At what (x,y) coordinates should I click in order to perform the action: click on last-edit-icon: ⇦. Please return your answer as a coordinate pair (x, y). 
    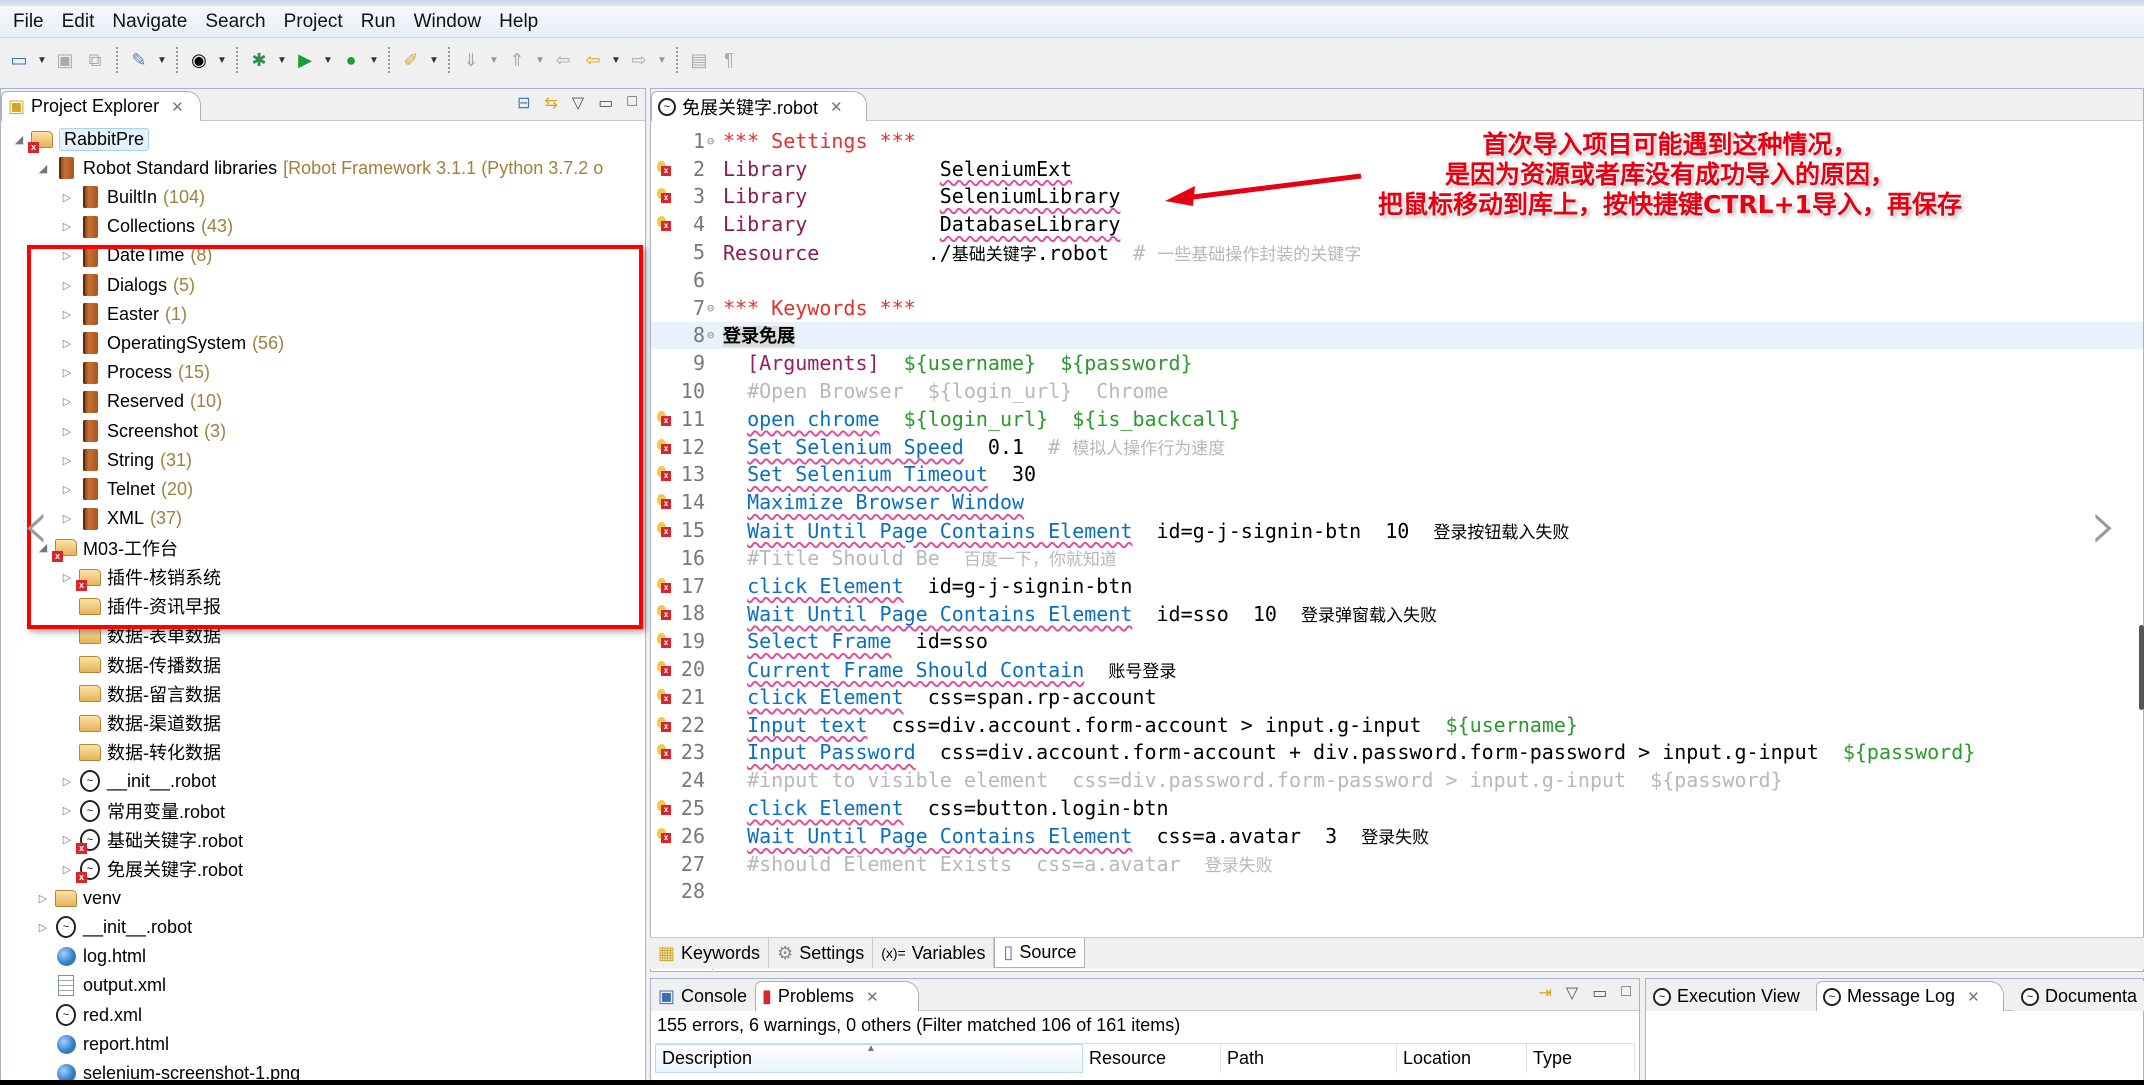
    Looking at the image, I should click on (563, 60).